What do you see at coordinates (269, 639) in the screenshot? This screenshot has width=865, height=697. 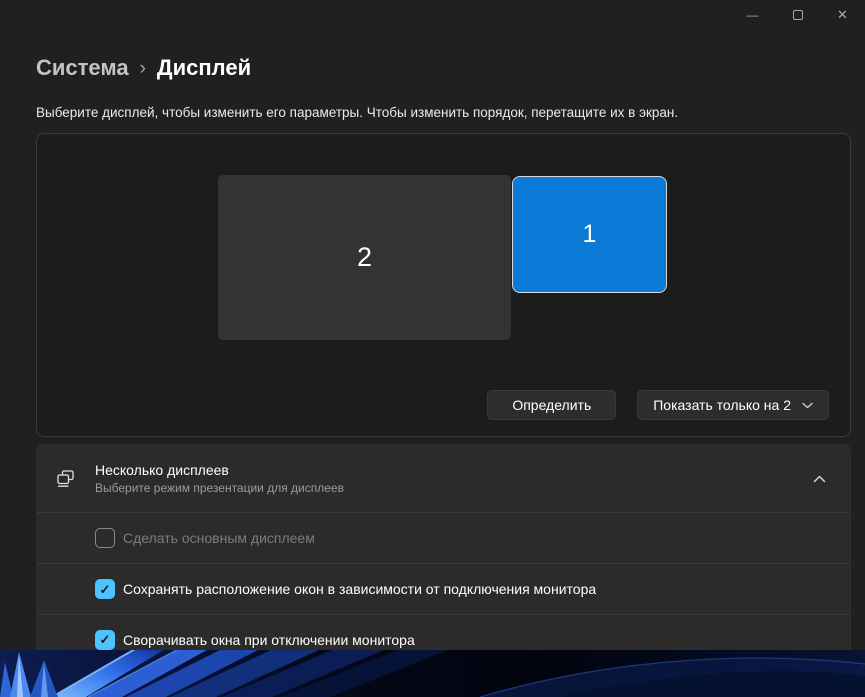 I see `minimize-windows-label: Сворачивать окна при отключении монитора` at bounding box center [269, 639].